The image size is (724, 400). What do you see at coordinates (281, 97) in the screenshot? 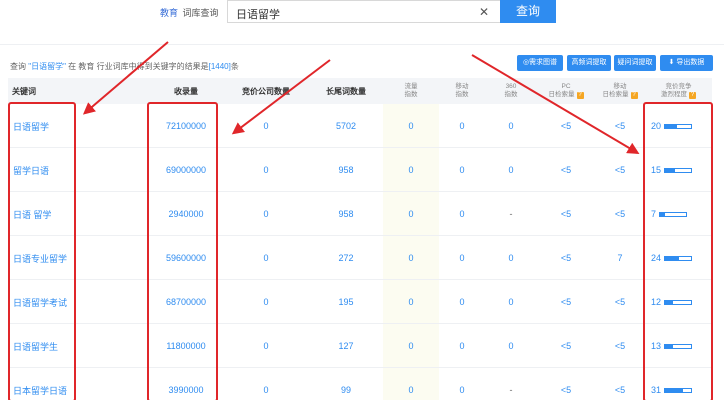
I see `arrow-to-indexed` at bounding box center [281, 97].